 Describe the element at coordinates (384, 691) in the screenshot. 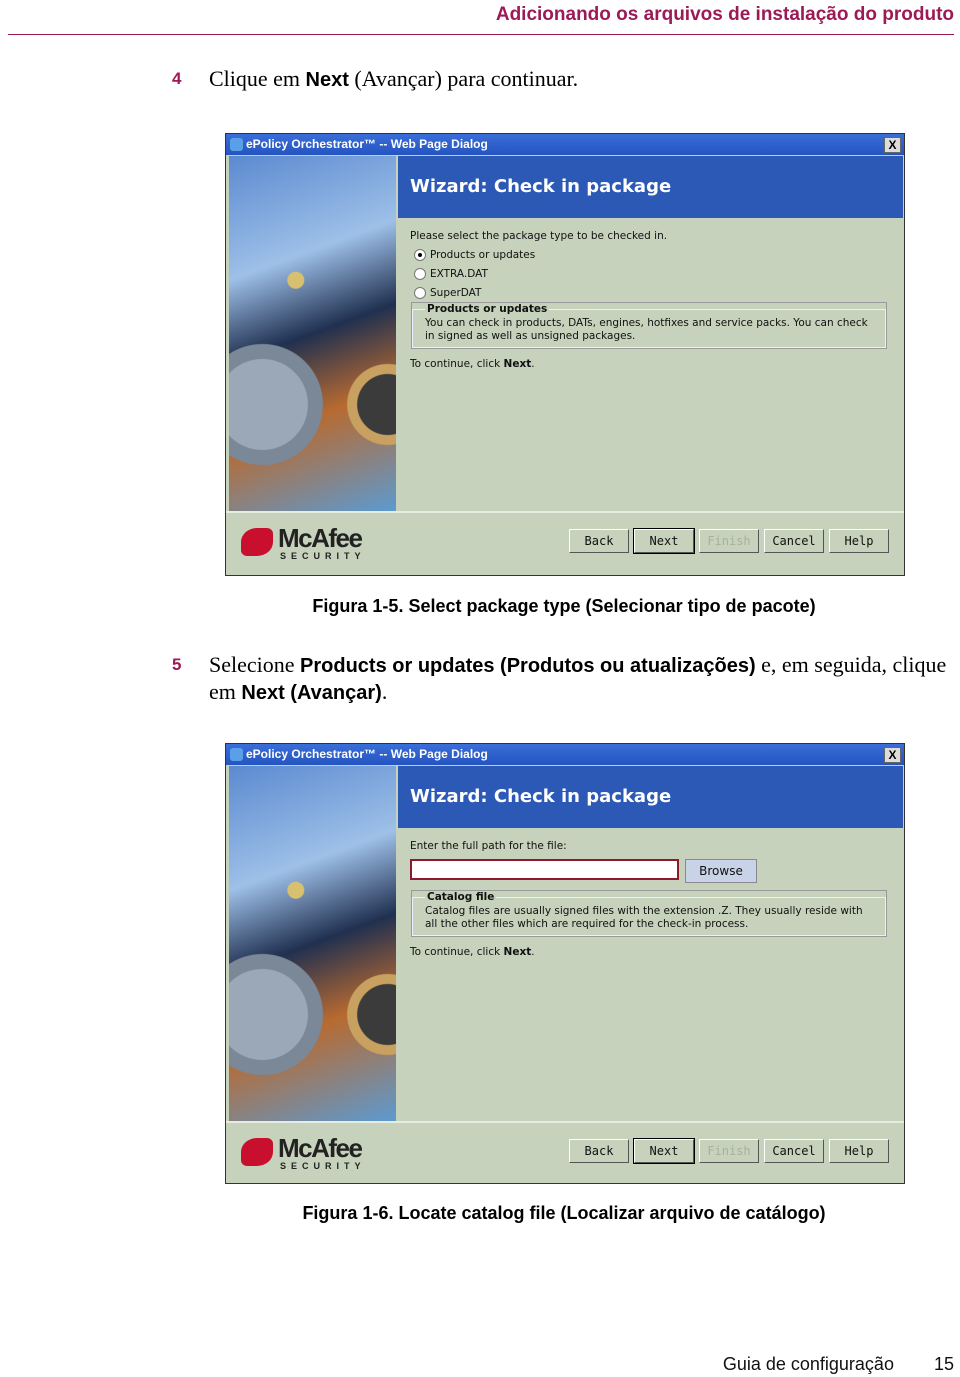

I see `step-text: .` at that location.